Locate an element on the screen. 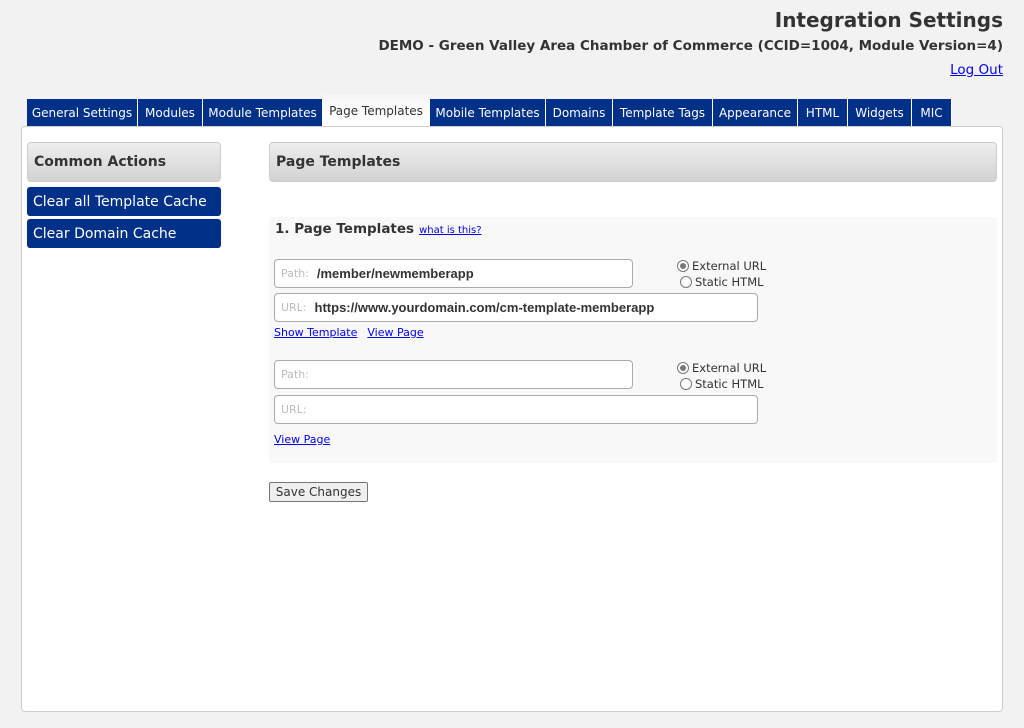  tab-page-templates: Page Templates is located at coordinates (376, 111).